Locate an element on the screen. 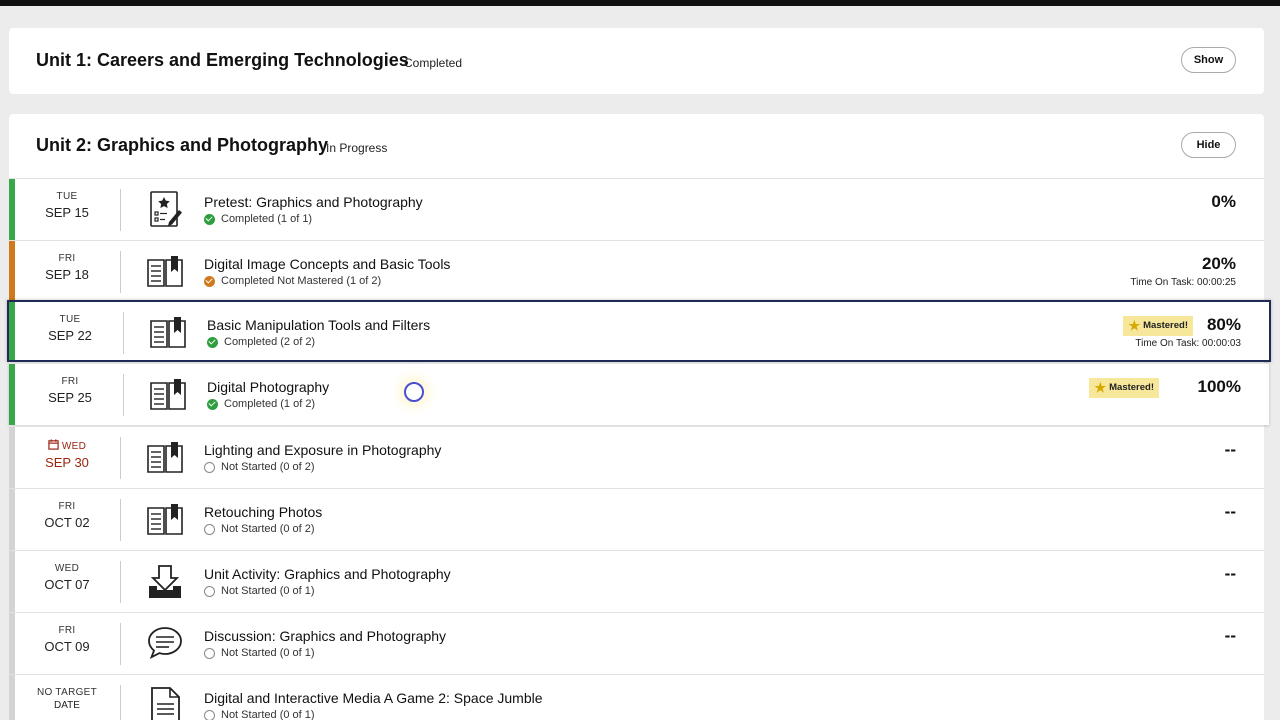 This screenshot has width=1280, height=720. target-date: NO TARGET DATE is located at coordinates (67, 699).